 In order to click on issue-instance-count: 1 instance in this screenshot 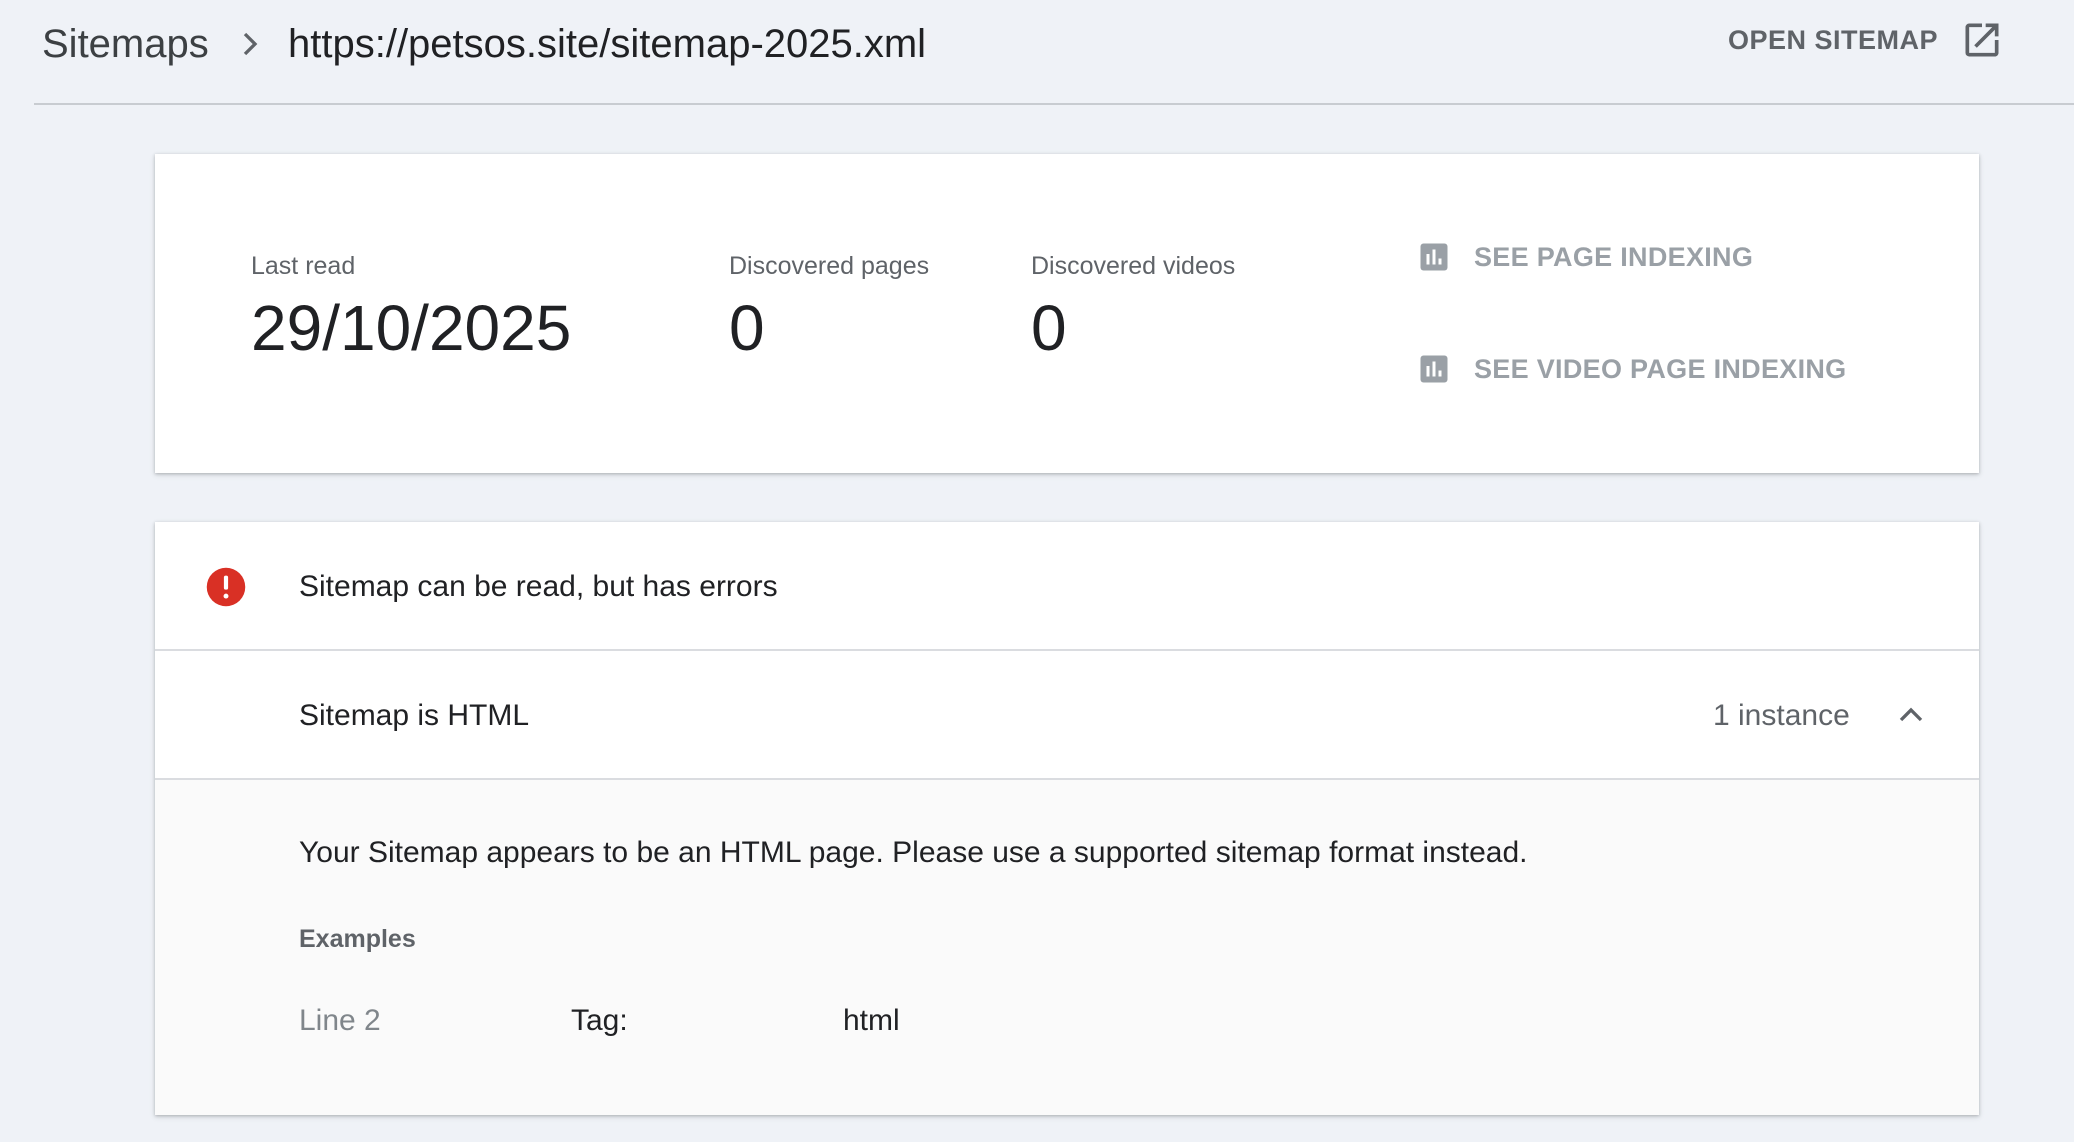, I will do `click(1781, 715)`.